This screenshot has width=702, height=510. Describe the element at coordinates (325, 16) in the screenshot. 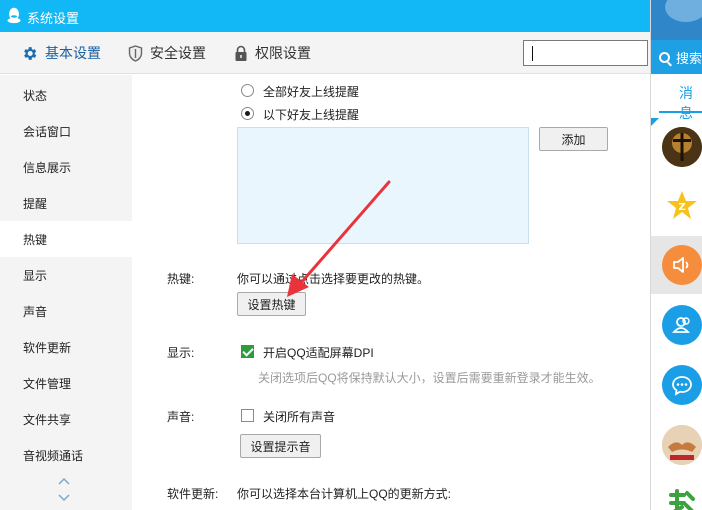

I see `title-bar: 系统设置` at that location.